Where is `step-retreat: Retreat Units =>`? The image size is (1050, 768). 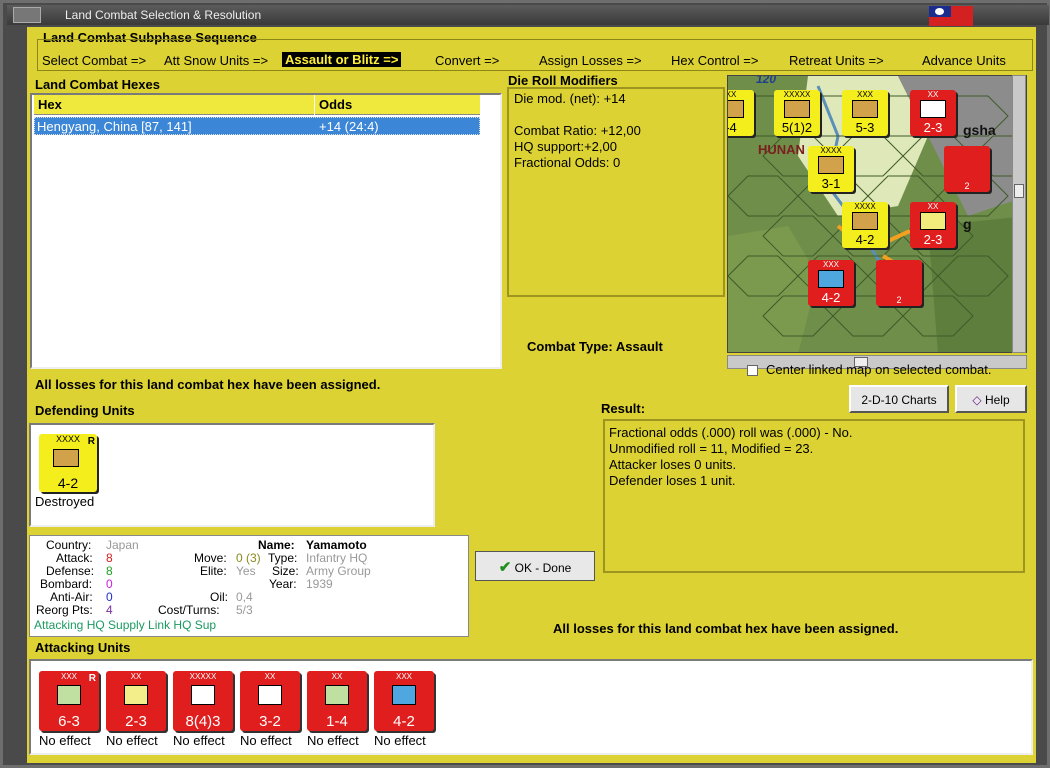
step-retreat: Retreat Units => is located at coordinates (836, 60).